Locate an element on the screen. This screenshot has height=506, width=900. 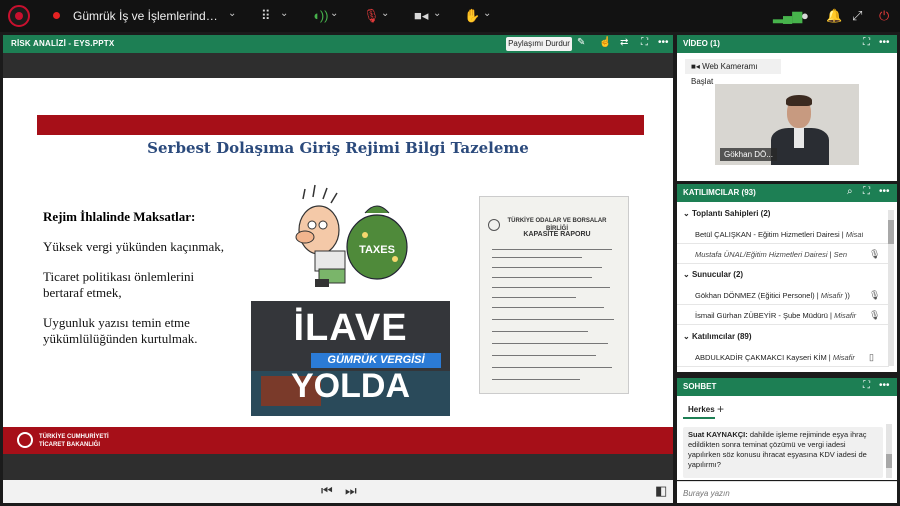
participant-status: Sen is located at coordinates (840, 254).